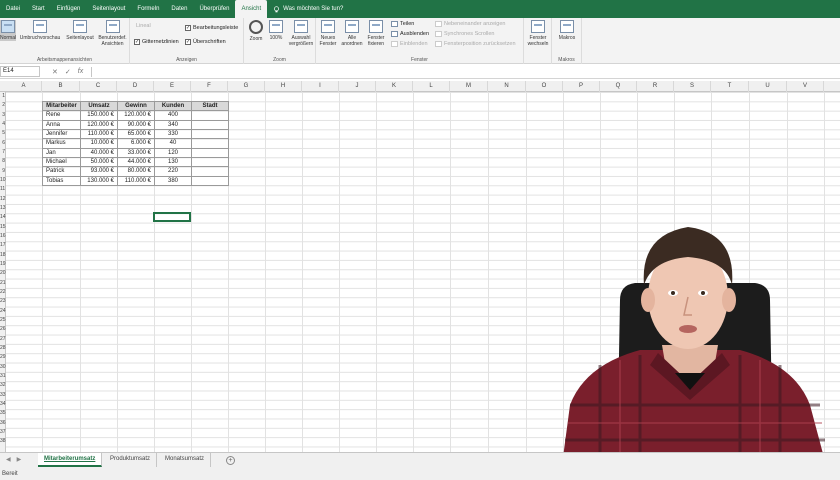 This screenshot has width=840, height=480. I want to click on zoom-100-button: 100%, so click(276, 30).